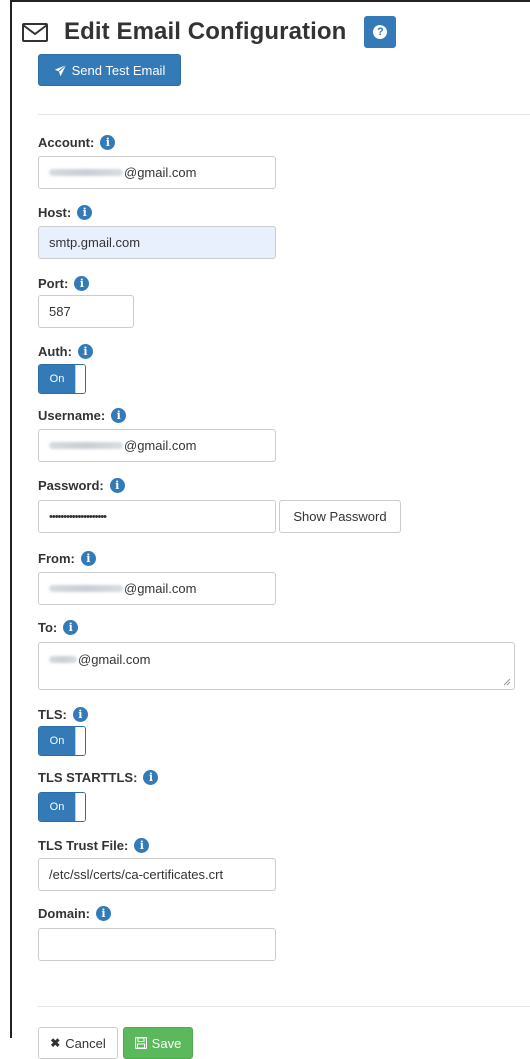 This screenshot has height=1059, width=530. What do you see at coordinates (56, 558) in the screenshot?
I see `from-label: From:` at bounding box center [56, 558].